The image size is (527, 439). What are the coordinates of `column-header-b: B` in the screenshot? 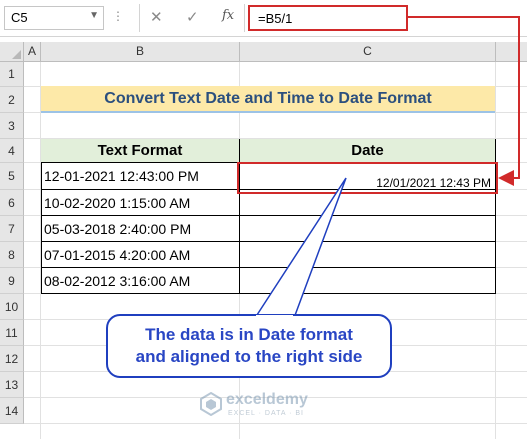 It's located at (140, 52).